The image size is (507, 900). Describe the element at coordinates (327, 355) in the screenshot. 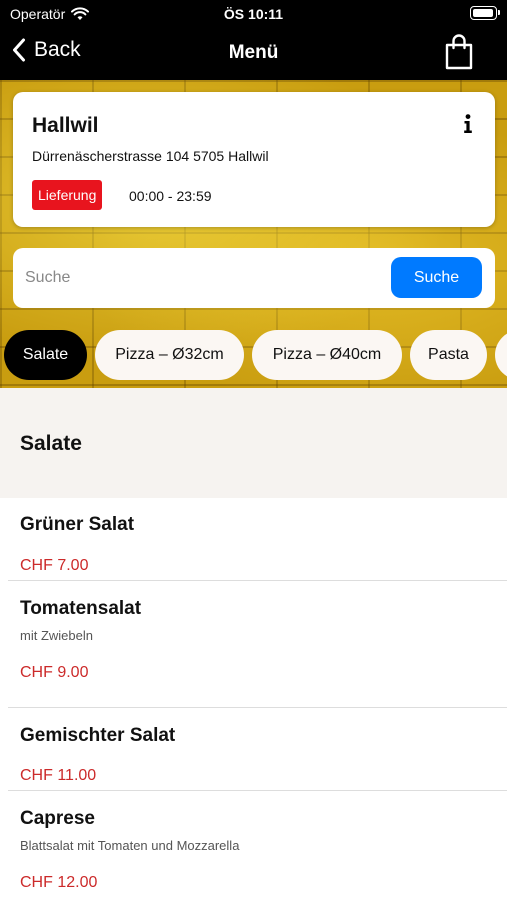

I see `category-tab-pizza-40: Pizza – Ø40cm` at that location.